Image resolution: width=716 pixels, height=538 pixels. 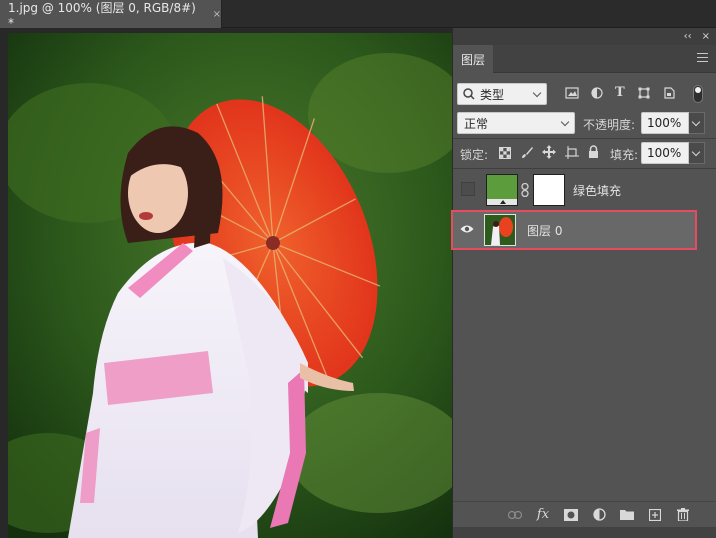 What do you see at coordinates (358, 15) in the screenshot?
I see `document-tab-bar: 1.jpg @ 100% (图层 0, RGB/8#) * ×` at bounding box center [358, 15].